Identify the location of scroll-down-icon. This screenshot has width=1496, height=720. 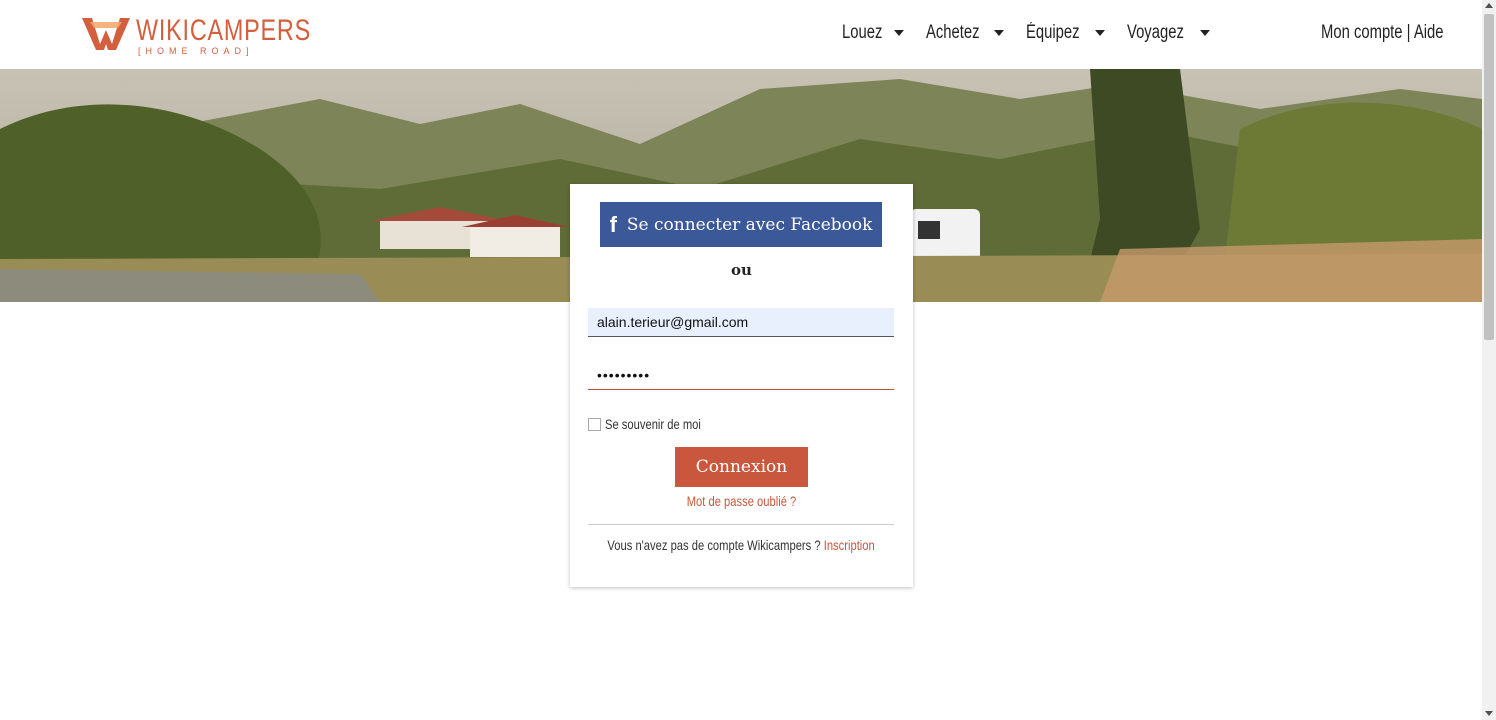
(1489, 713).